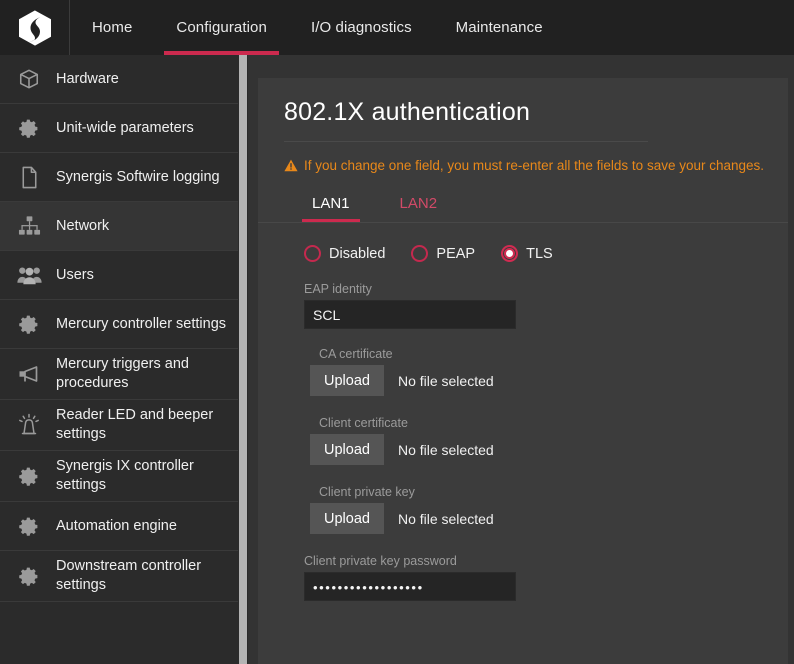  Describe the element at coordinates (29, 79) in the screenshot. I see `cube-icon` at that location.